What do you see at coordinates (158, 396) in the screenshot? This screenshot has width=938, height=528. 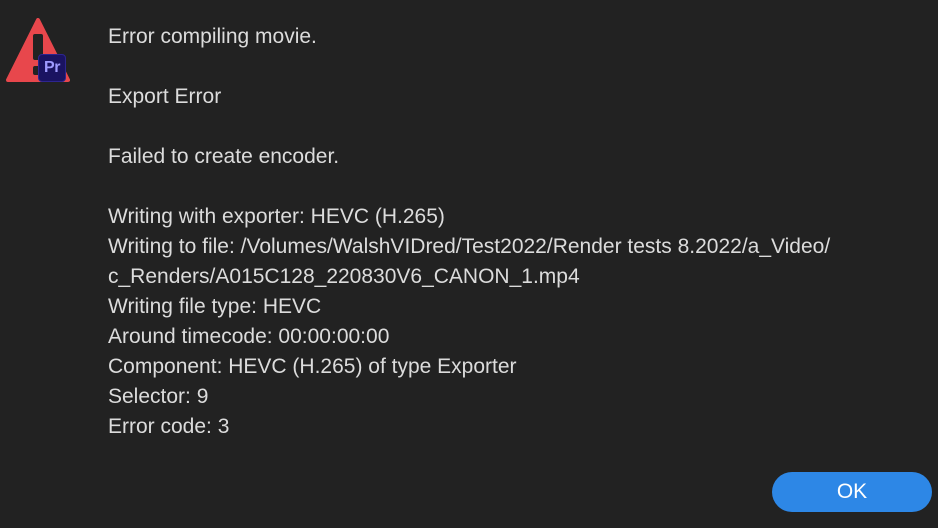 I see `detail-selector: Selector: 9` at bounding box center [158, 396].